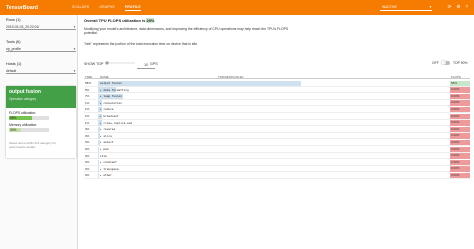  What do you see at coordinates (106, 142) in the screenshot?
I see `row-name: ▸ select` at bounding box center [106, 142].